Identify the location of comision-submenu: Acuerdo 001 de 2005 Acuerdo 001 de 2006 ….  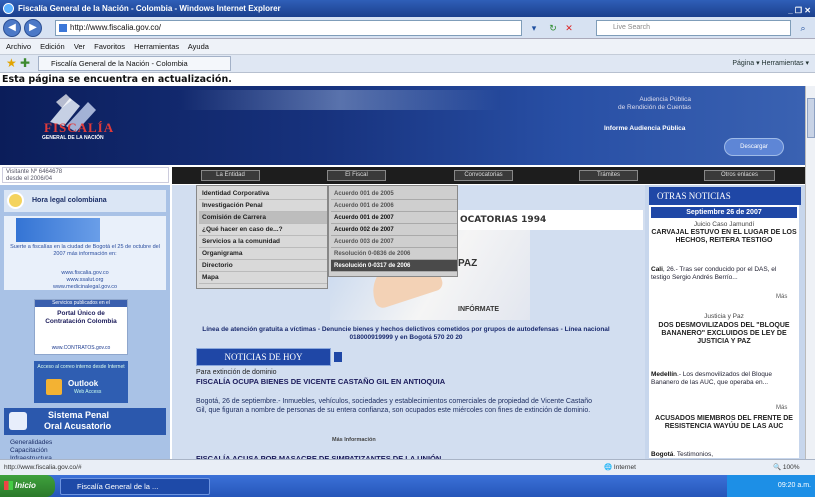
(393, 231).